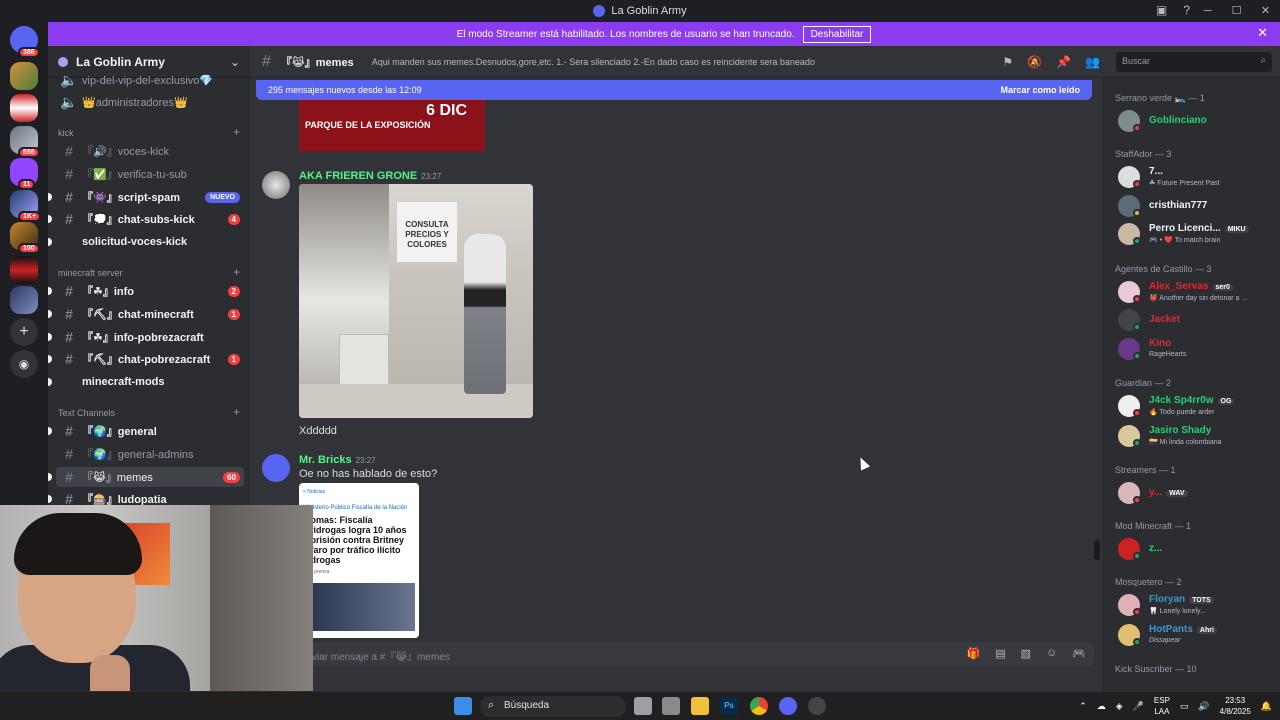  What do you see at coordinates (25, 142) in the screenshot?
I see `server-icon: 555` at bounding box center [25, 142].